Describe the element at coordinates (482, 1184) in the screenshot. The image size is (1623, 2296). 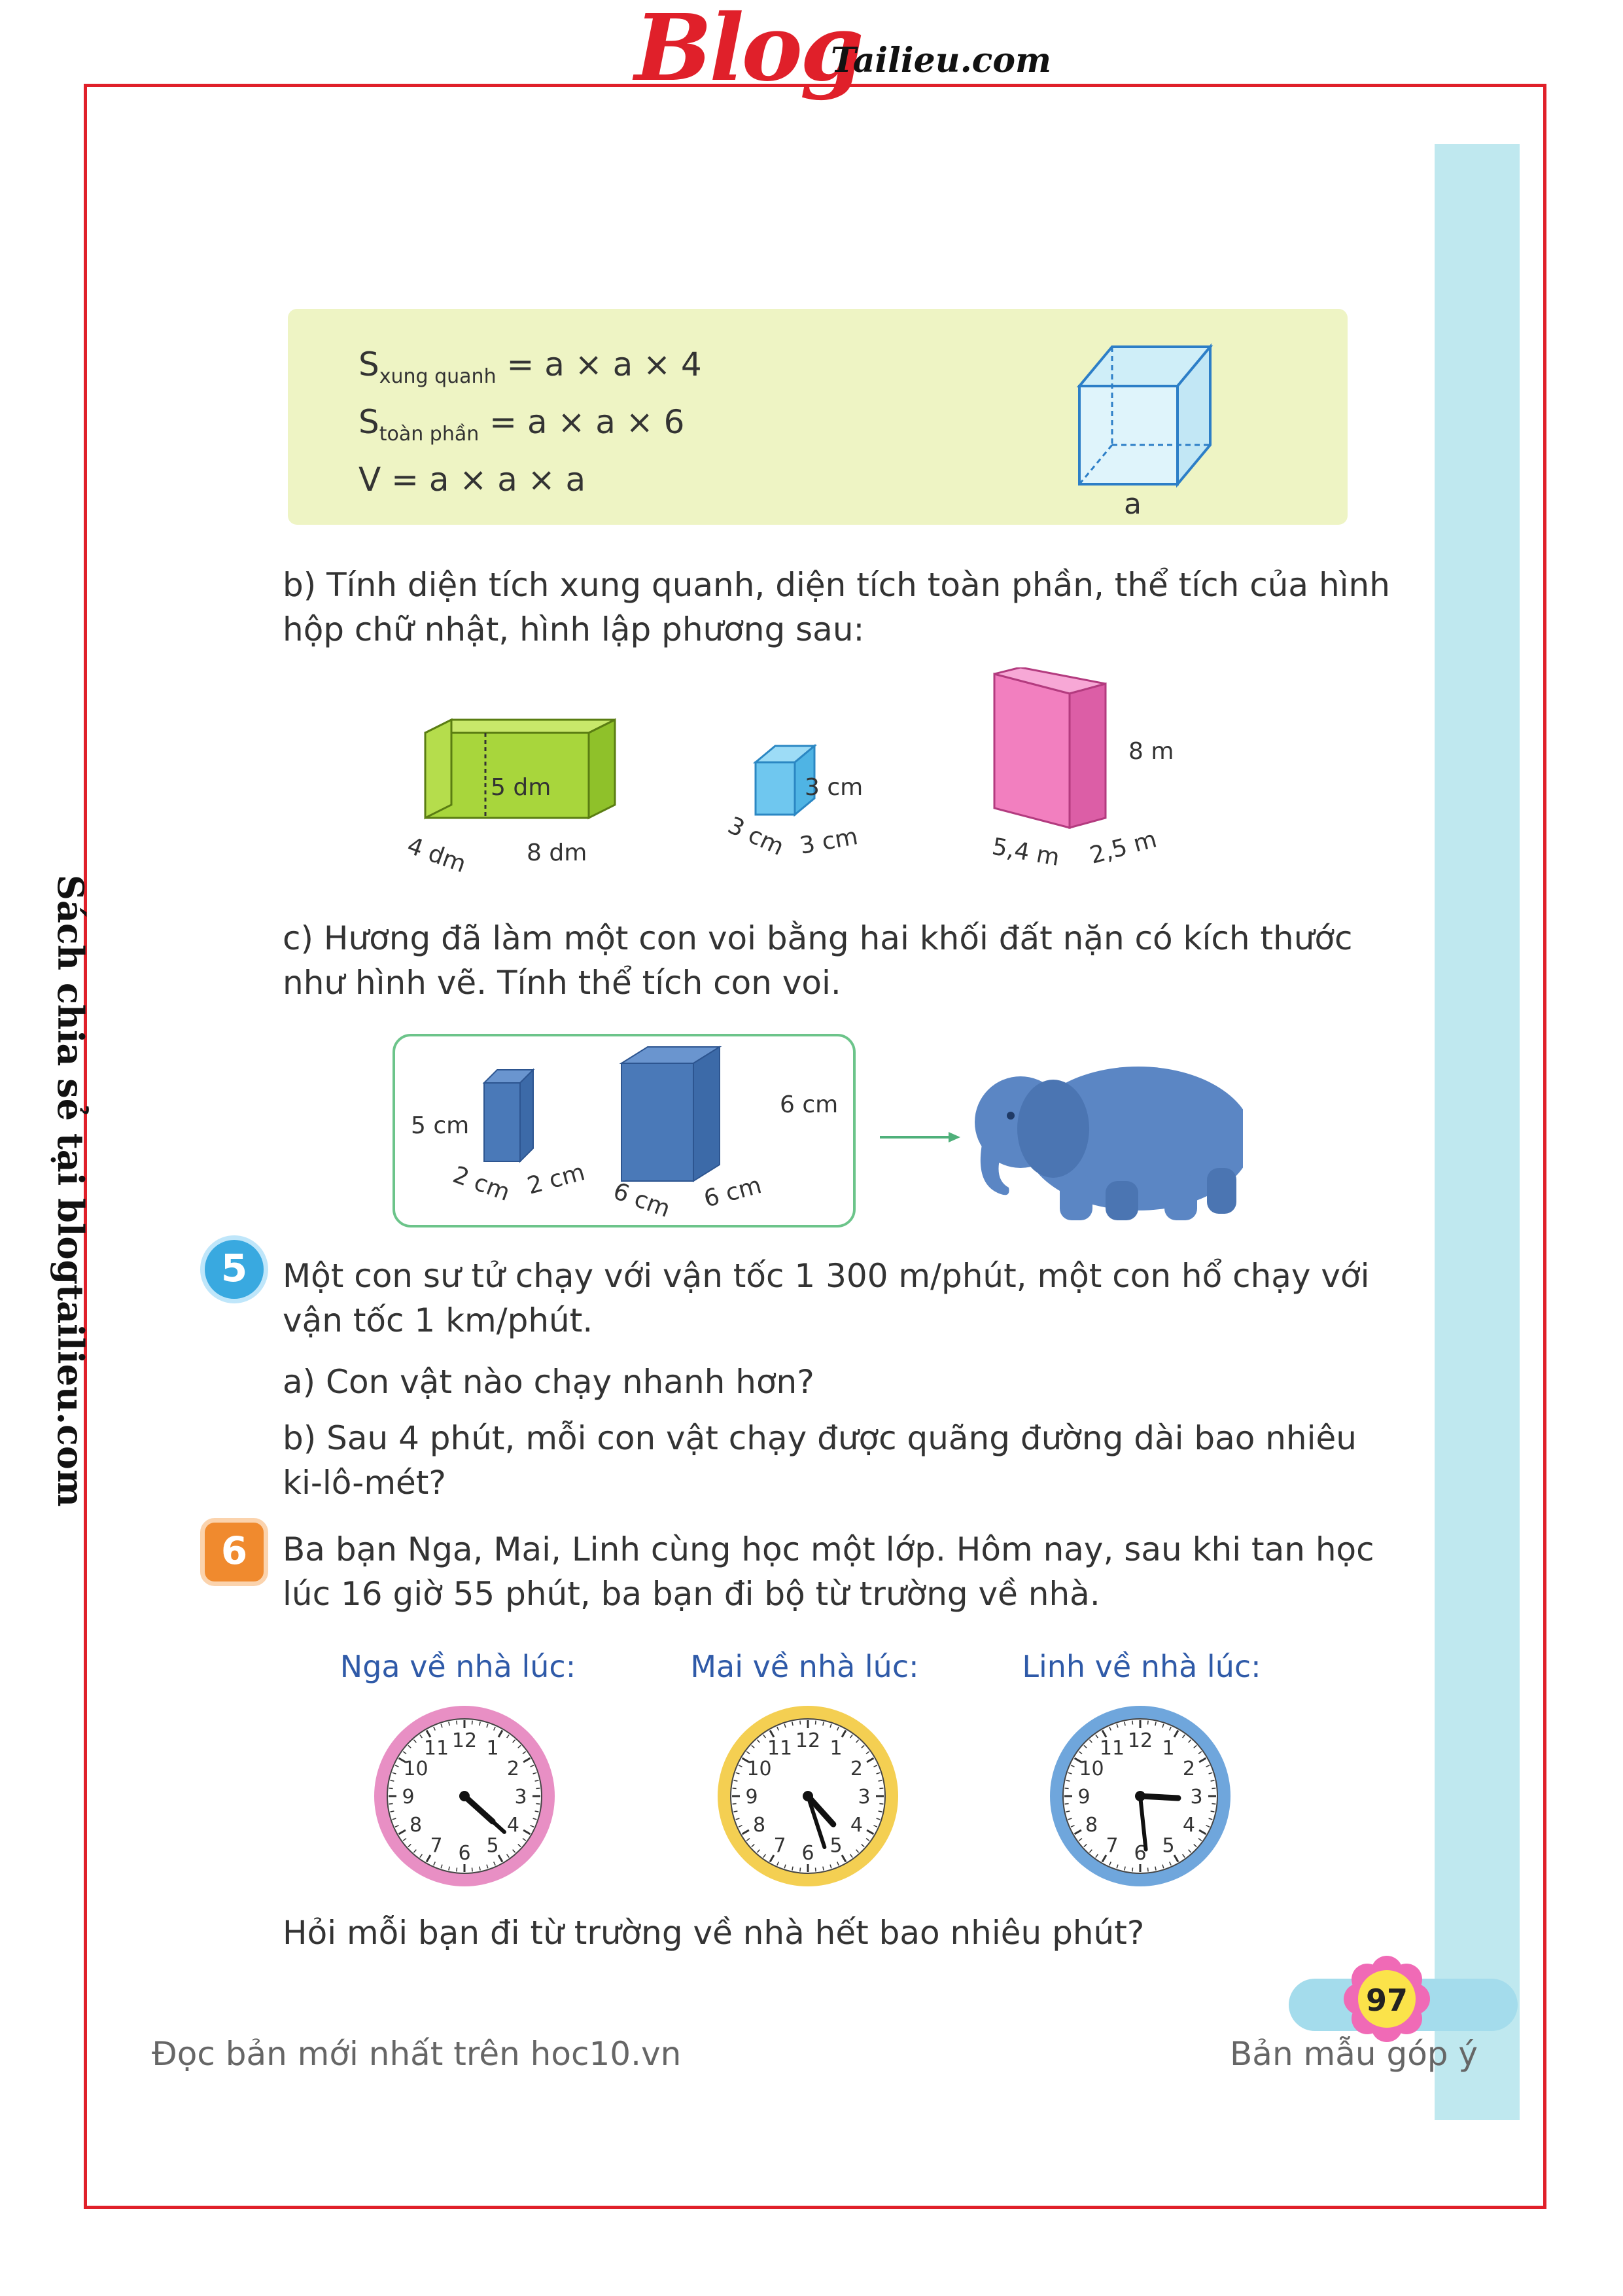
I see `block1-w1-label: 2 cm` at that location.